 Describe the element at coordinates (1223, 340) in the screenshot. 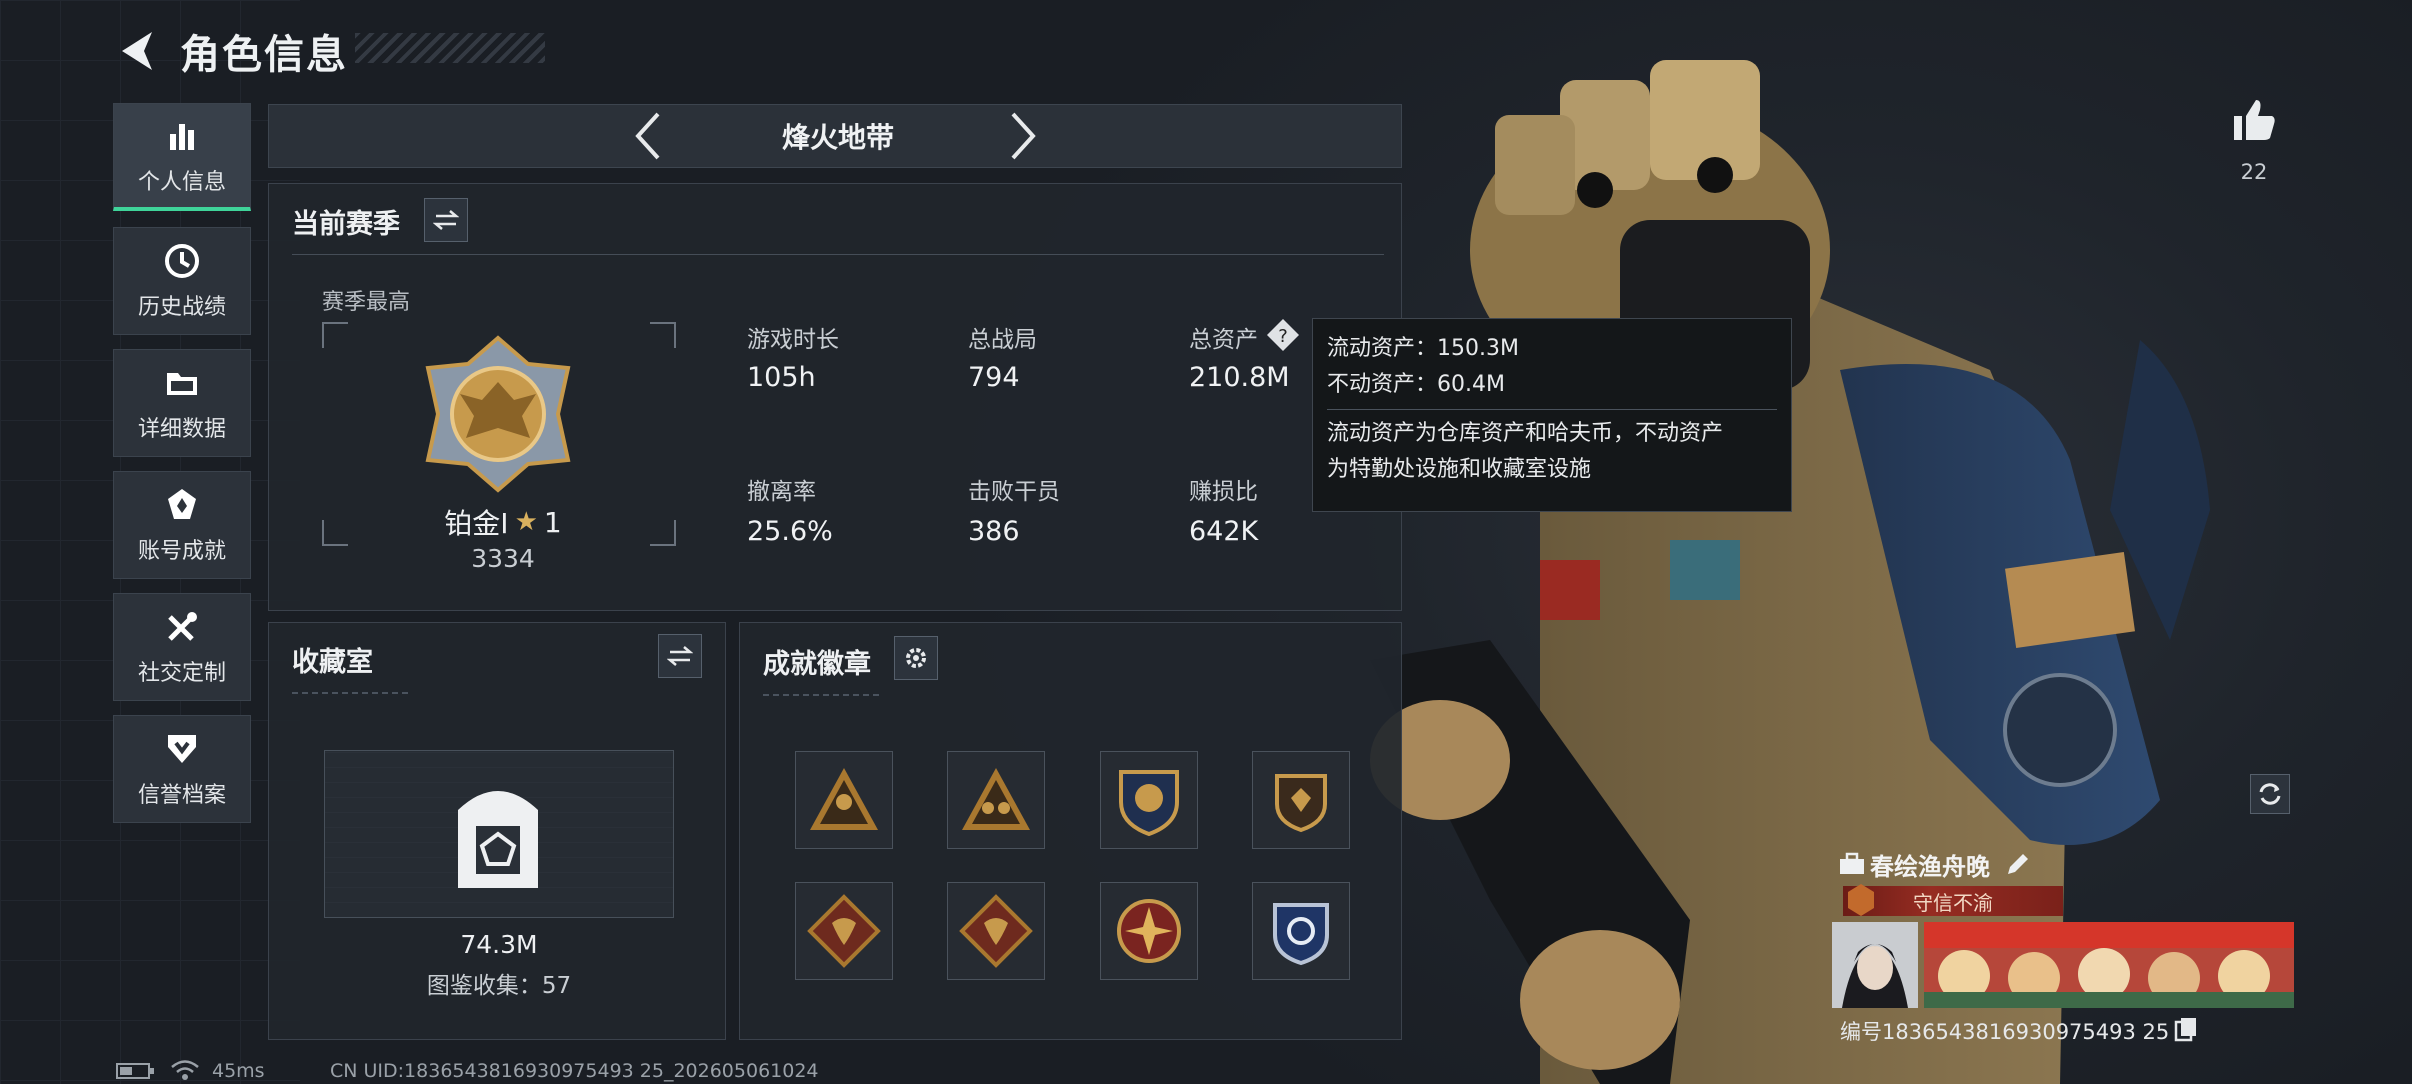

I see `stat-label: 总资产` at that location.